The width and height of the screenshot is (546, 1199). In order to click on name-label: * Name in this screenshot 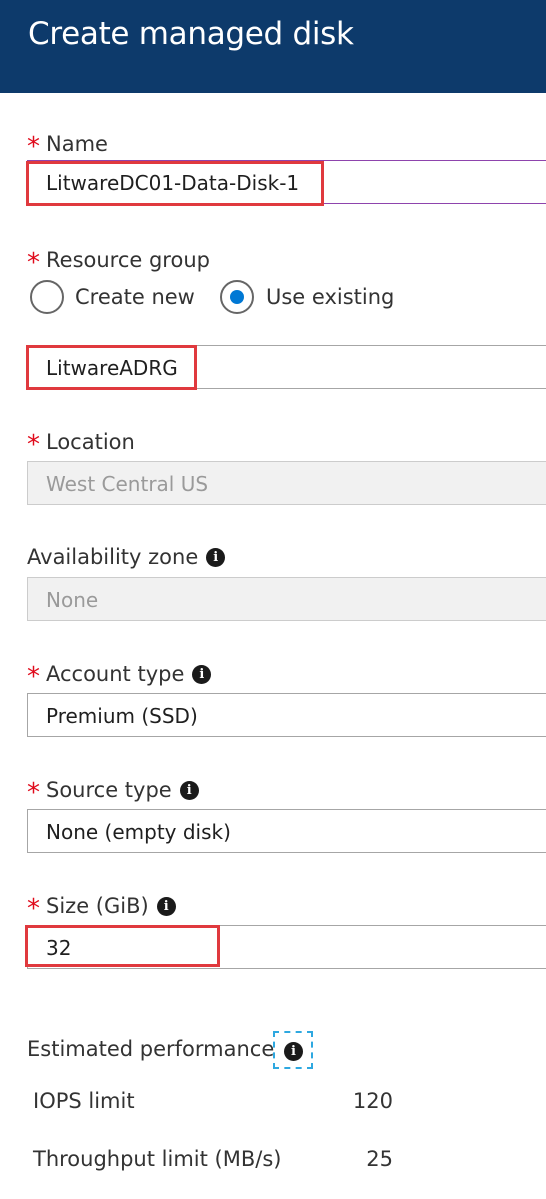, I will do `click(67, 147)`.